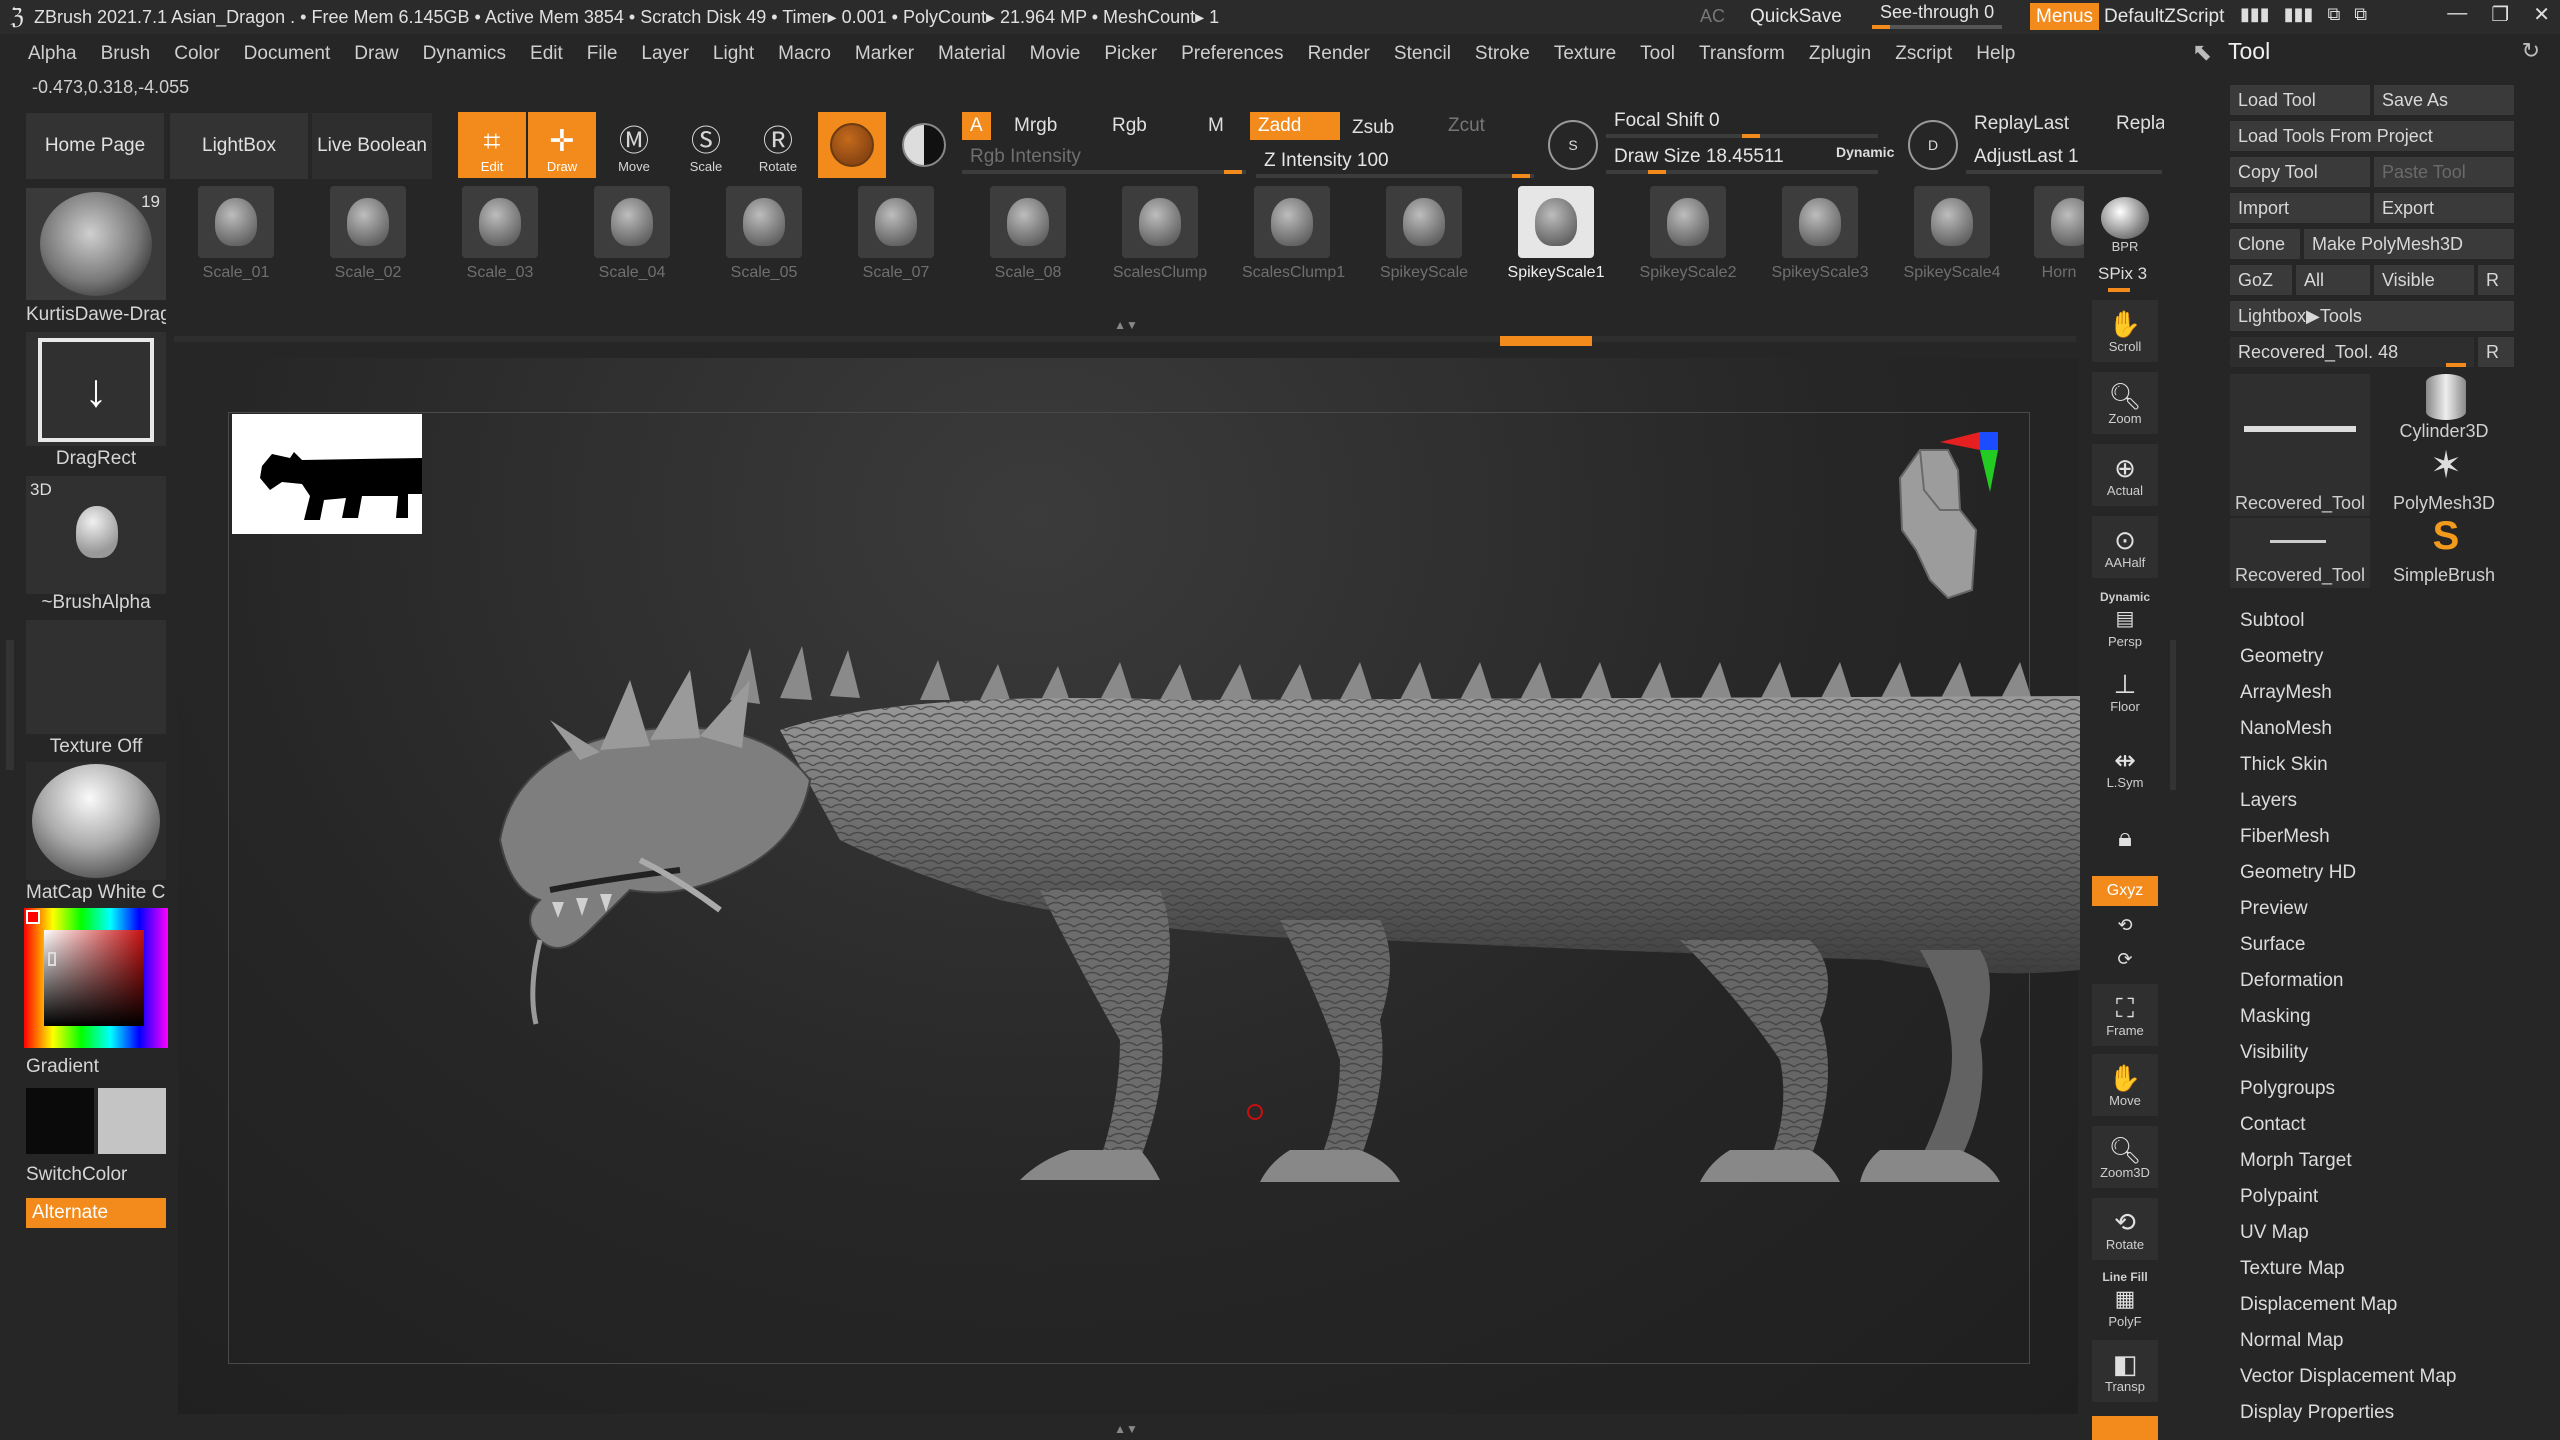 The width and height of the screenshot is (2560, 1440). What do you see at coordinates (2285, 837) in the screenshot?
I see `subpalette-fibermesh: FiberMesh` at bounding box center [2285, 837].